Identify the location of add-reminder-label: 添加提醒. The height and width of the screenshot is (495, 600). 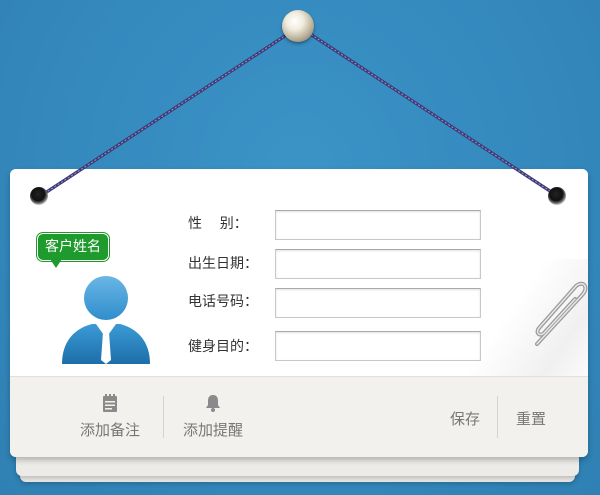
(212, 430).